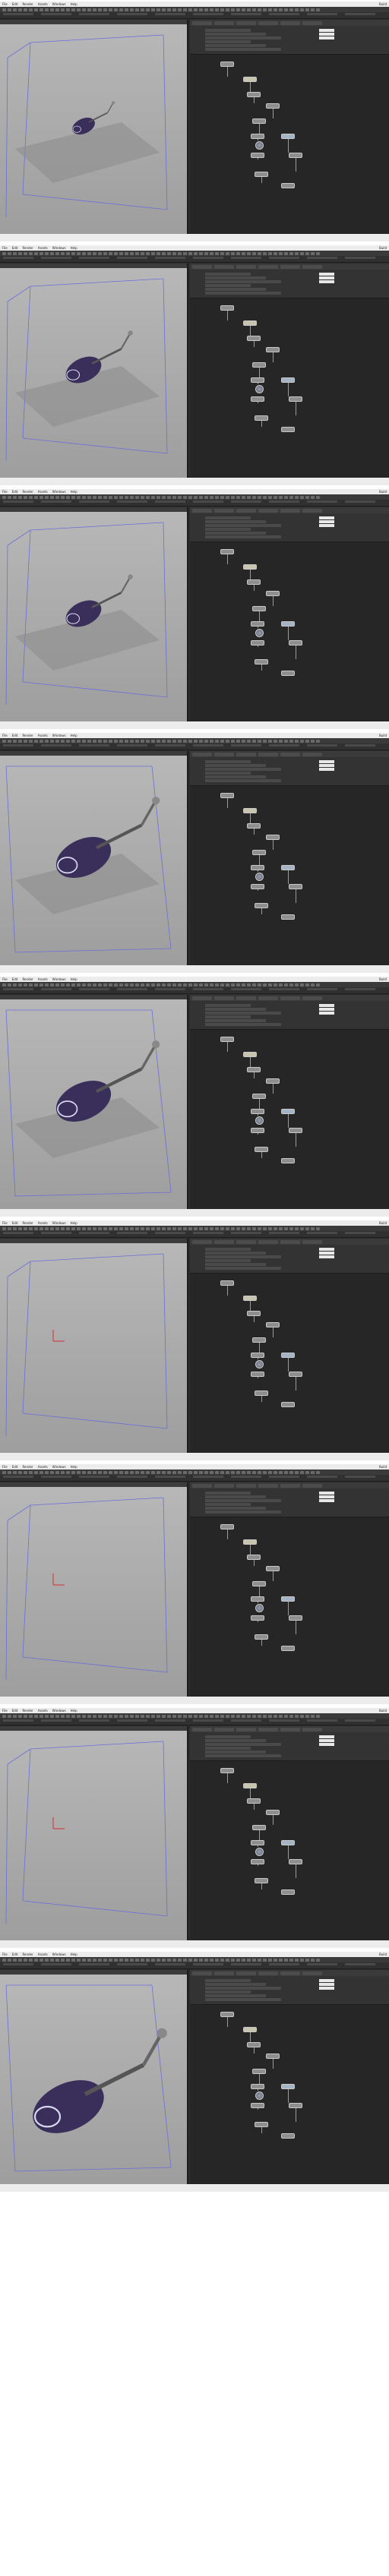 The image size is (389, 2576). I want to click on menu-item-file: File, so click(5, 1955).